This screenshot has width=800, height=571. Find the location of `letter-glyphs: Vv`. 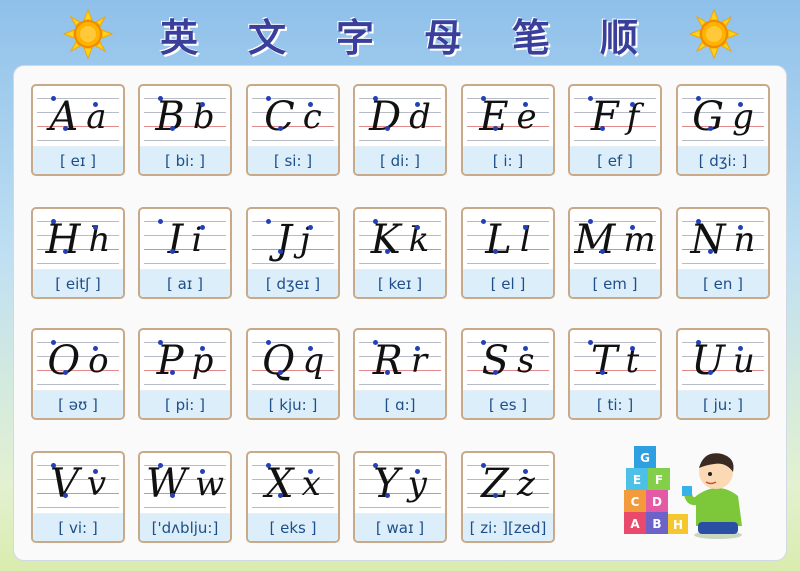

letter-glyphs: Vv is located at coordinates (78, 484).